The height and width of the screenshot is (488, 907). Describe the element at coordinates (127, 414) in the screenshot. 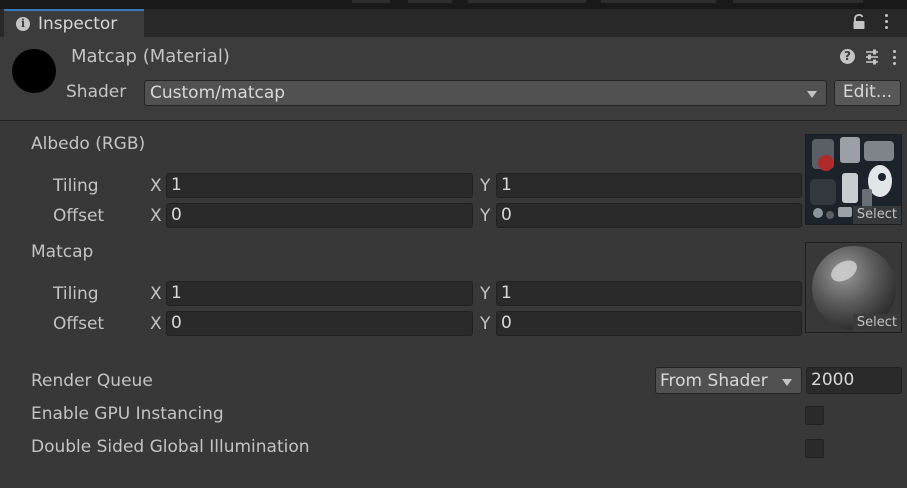

I see `gpu-instancing-label: Enable GPU Instancing` at that location.